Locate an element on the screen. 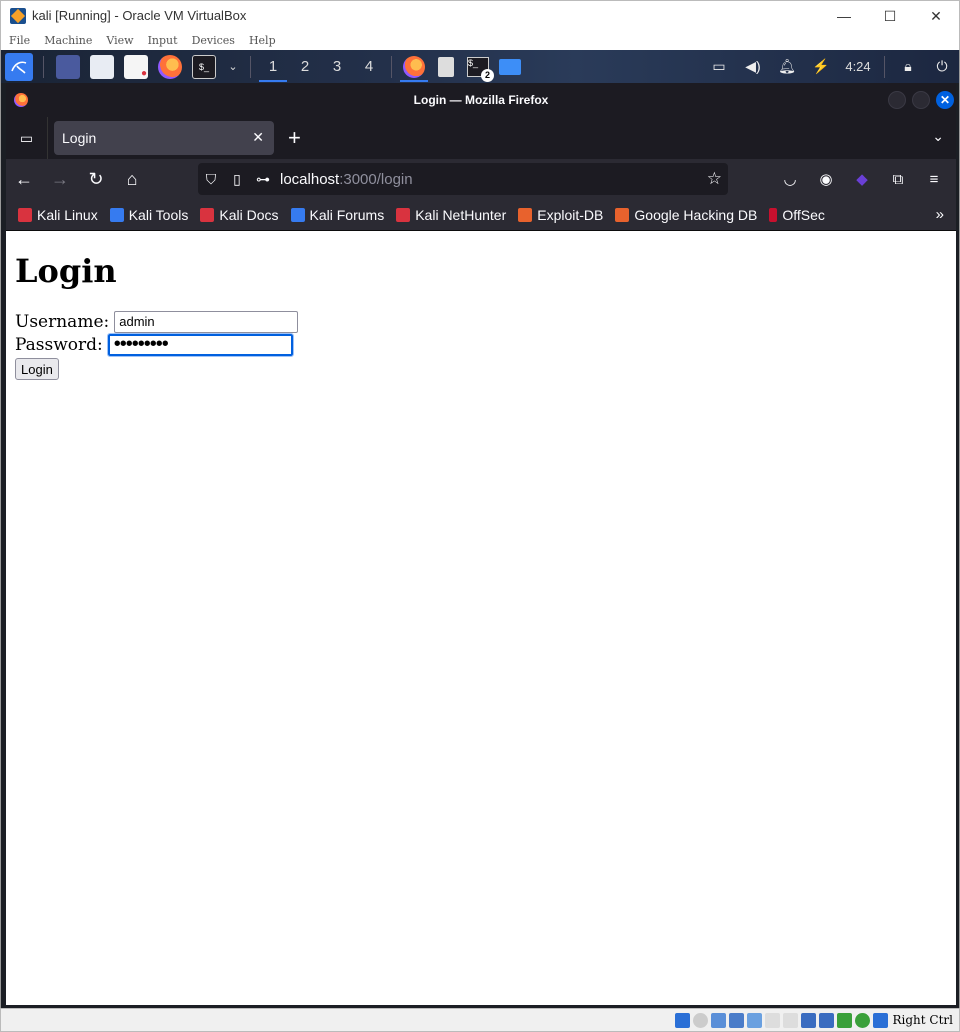 This screenshot has height=1032, width=960. password-input is located at coordinates (200, 344).